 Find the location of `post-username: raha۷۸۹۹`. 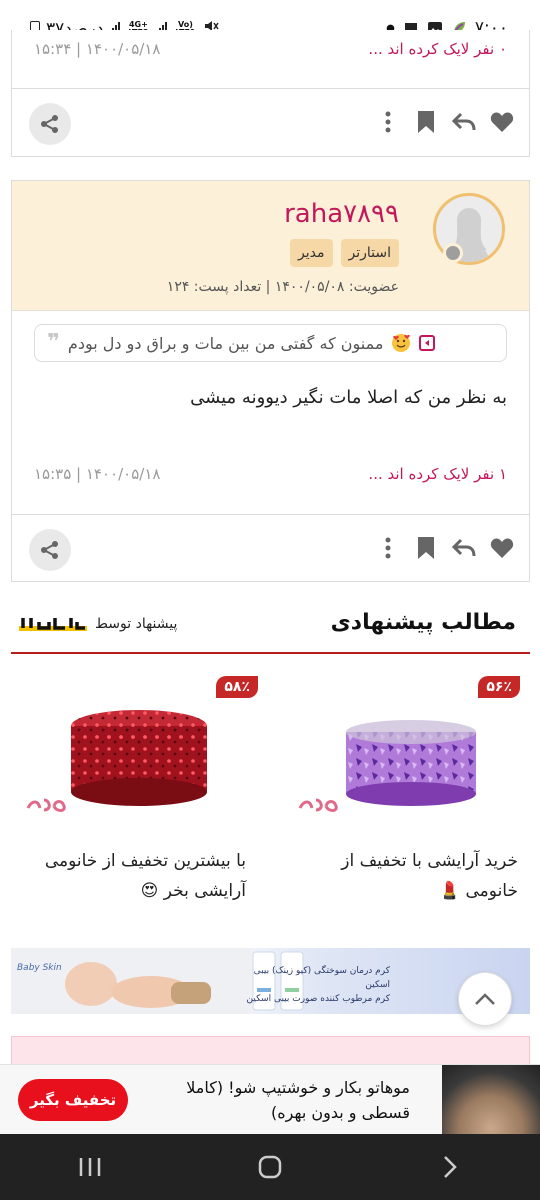

post-username: raha۷۸۹۹ is located at coordinates (341, 214).